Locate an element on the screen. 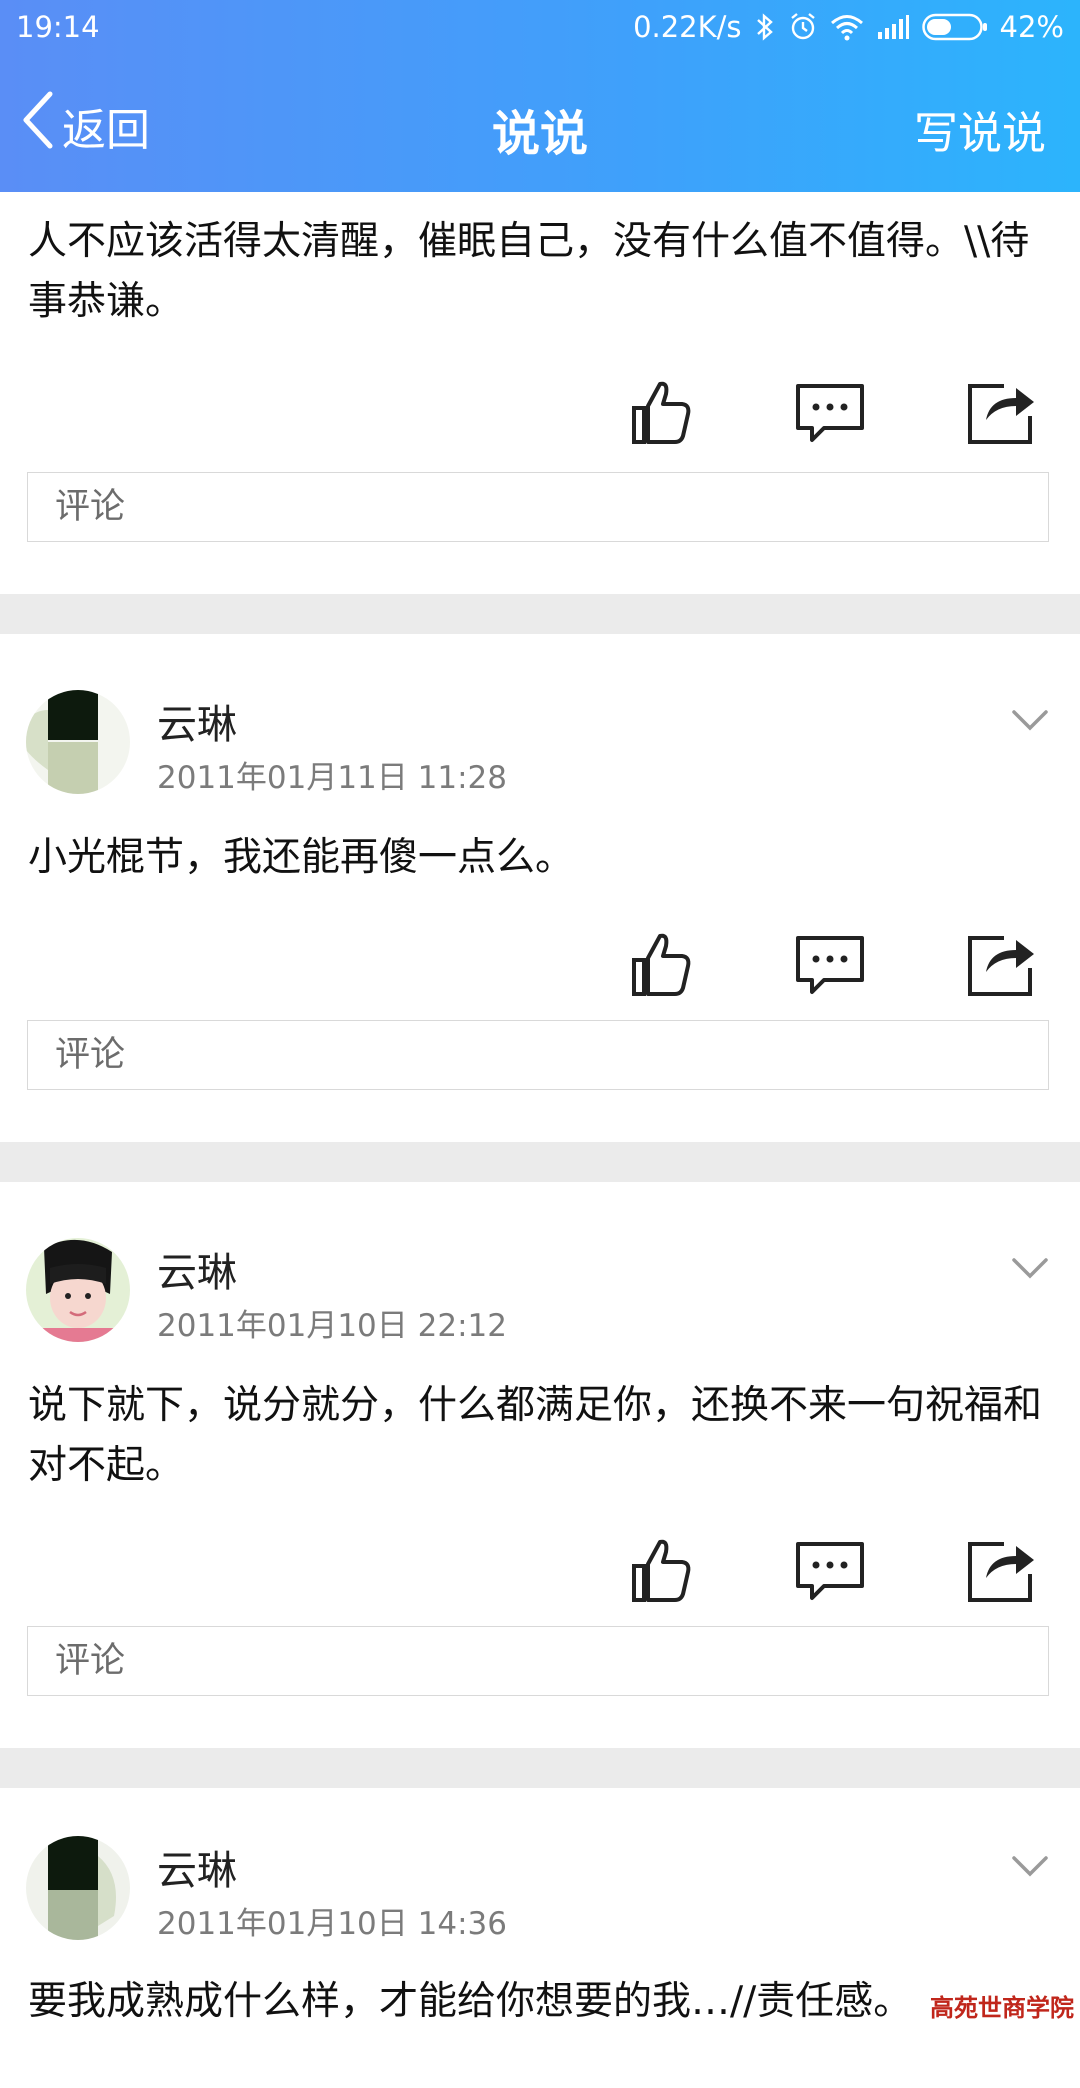  write-post-button: 写说说 is located at coordinates (980, 129).